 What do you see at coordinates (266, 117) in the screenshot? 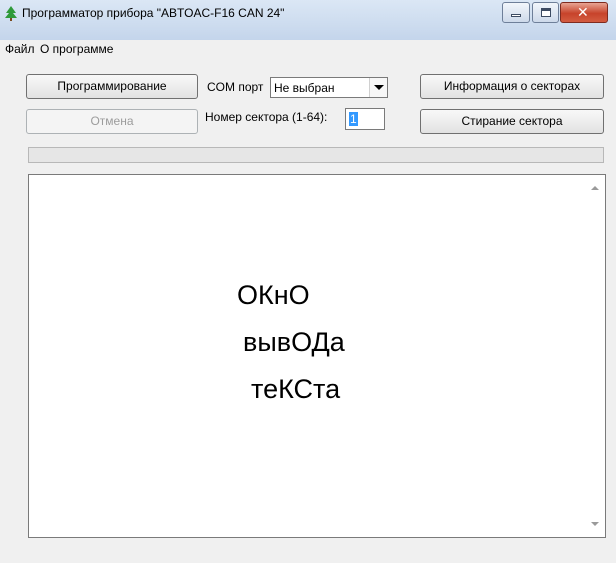
I see `sector-number-label: Номер сектора (1-64):` at bounding box center [266, 117].